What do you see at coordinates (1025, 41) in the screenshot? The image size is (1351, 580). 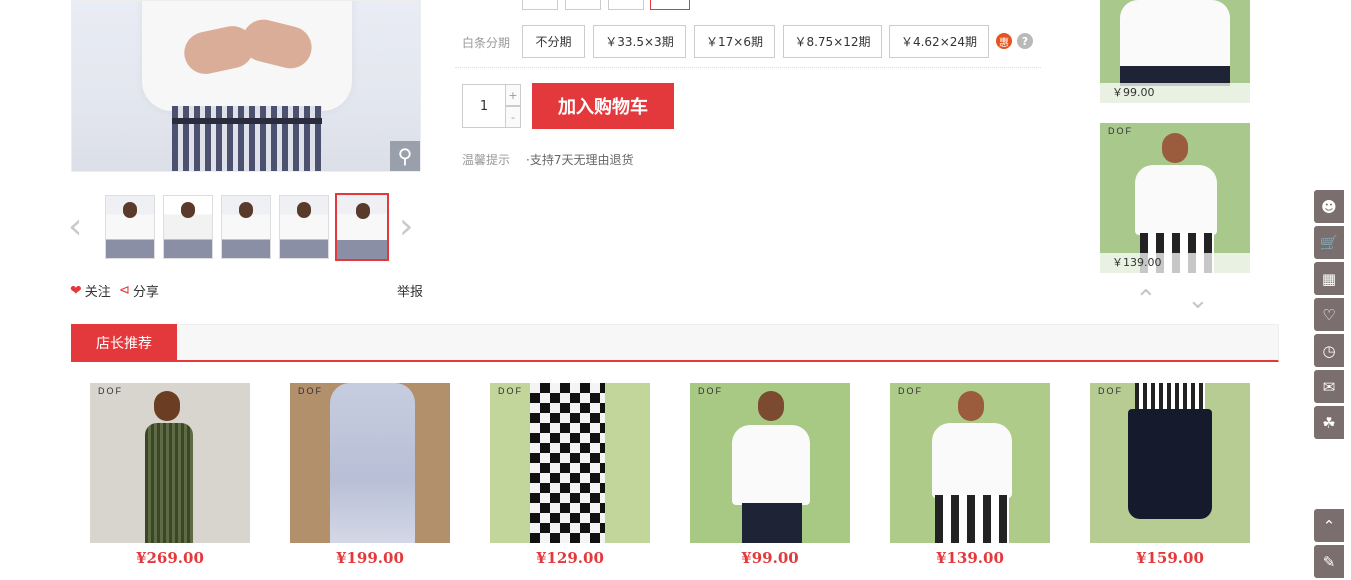 I see `help-icon: ?` at bounding box center [1025, 41].